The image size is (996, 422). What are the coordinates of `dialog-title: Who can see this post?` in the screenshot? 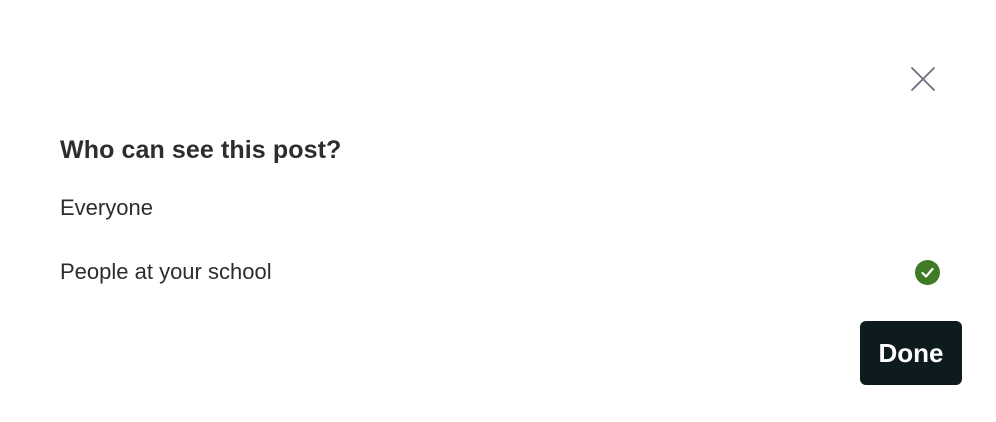 It's located at (201, 150).